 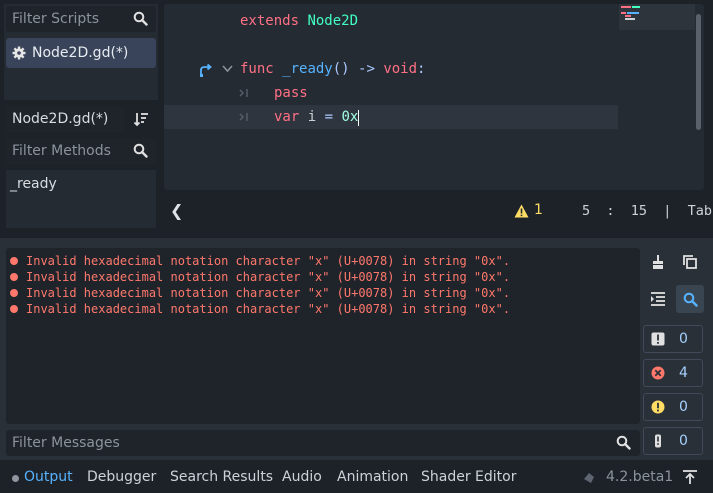 I want to click on current-script-label: Node2D.gd(*), so click(x=65, y=119).